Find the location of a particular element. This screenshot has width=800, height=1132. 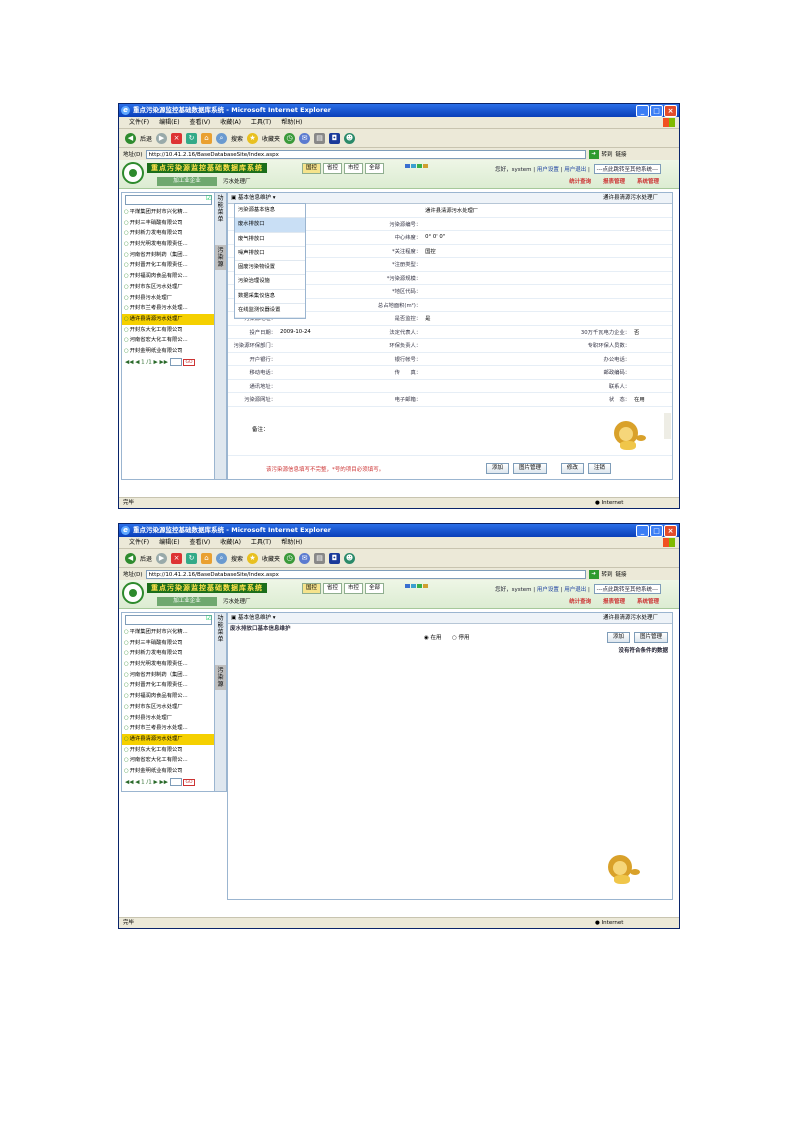

stop-icon: × is located at coordinates (177, 558).